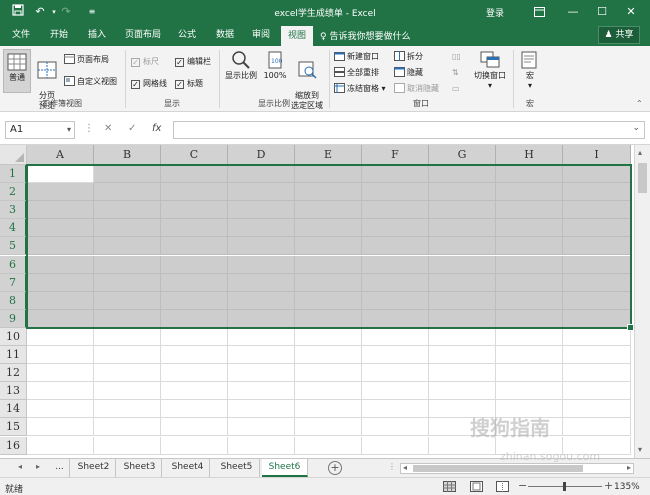 The height and width of the screenshot is (495, 650). What do you see at coordinates (356, 73) in the screenshot?
I see `arrange-all-button: 全部重排` at bounding box center [356, 73].